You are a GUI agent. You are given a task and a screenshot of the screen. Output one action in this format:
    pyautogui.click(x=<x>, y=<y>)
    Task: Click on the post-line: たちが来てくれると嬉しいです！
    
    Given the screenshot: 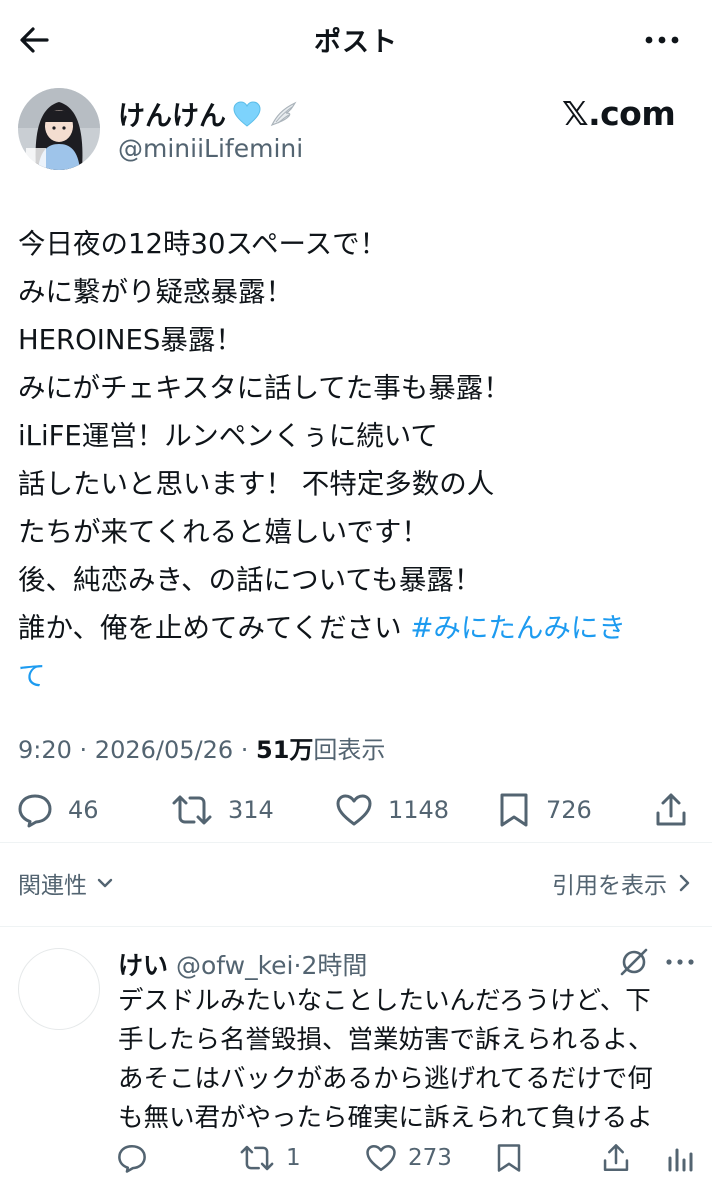 What is the action you would take?
    pyautogui.click(x=223, y=532)
    